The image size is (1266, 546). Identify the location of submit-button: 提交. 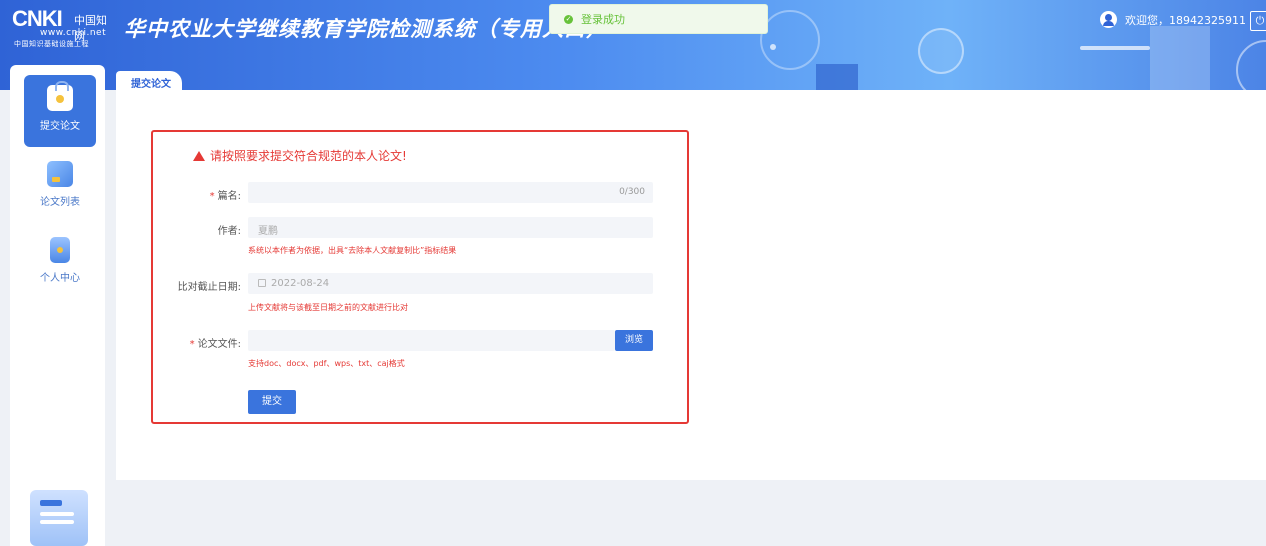
(272, 402).